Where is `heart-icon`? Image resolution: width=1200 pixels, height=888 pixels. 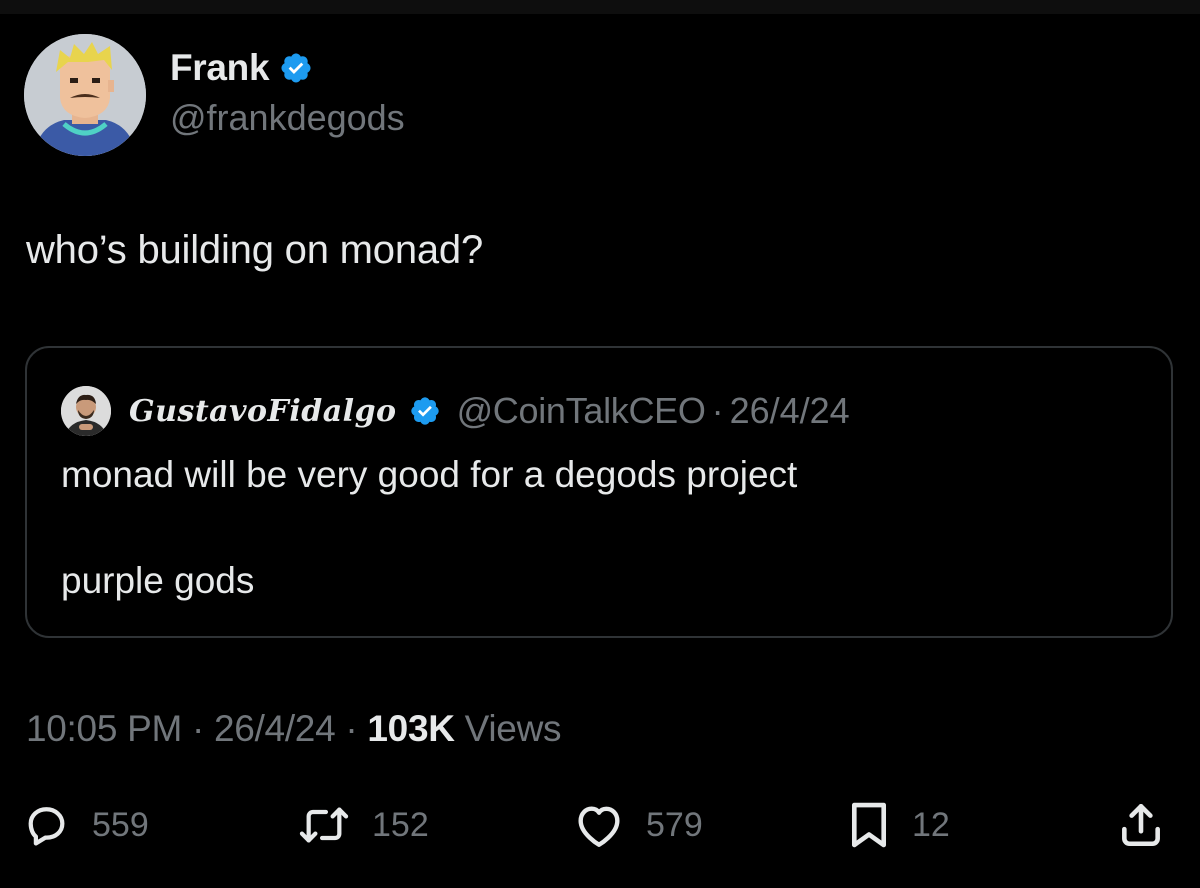 heart-icon is located at coordinates (599, 825).